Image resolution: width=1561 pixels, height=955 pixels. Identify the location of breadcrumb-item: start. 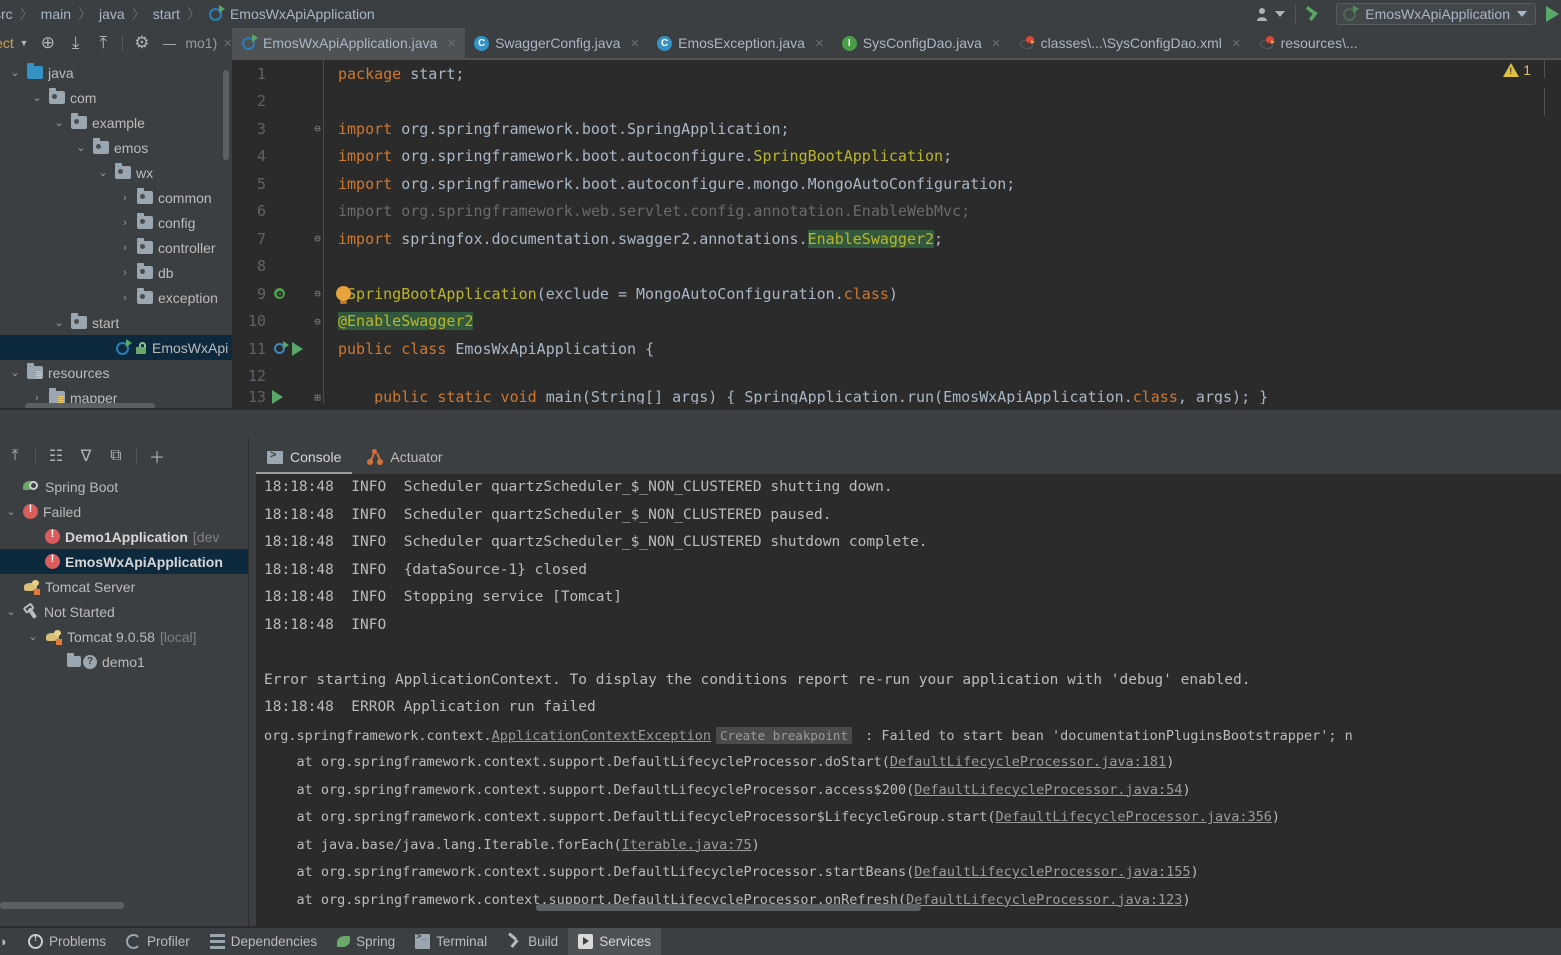
(166, 14).